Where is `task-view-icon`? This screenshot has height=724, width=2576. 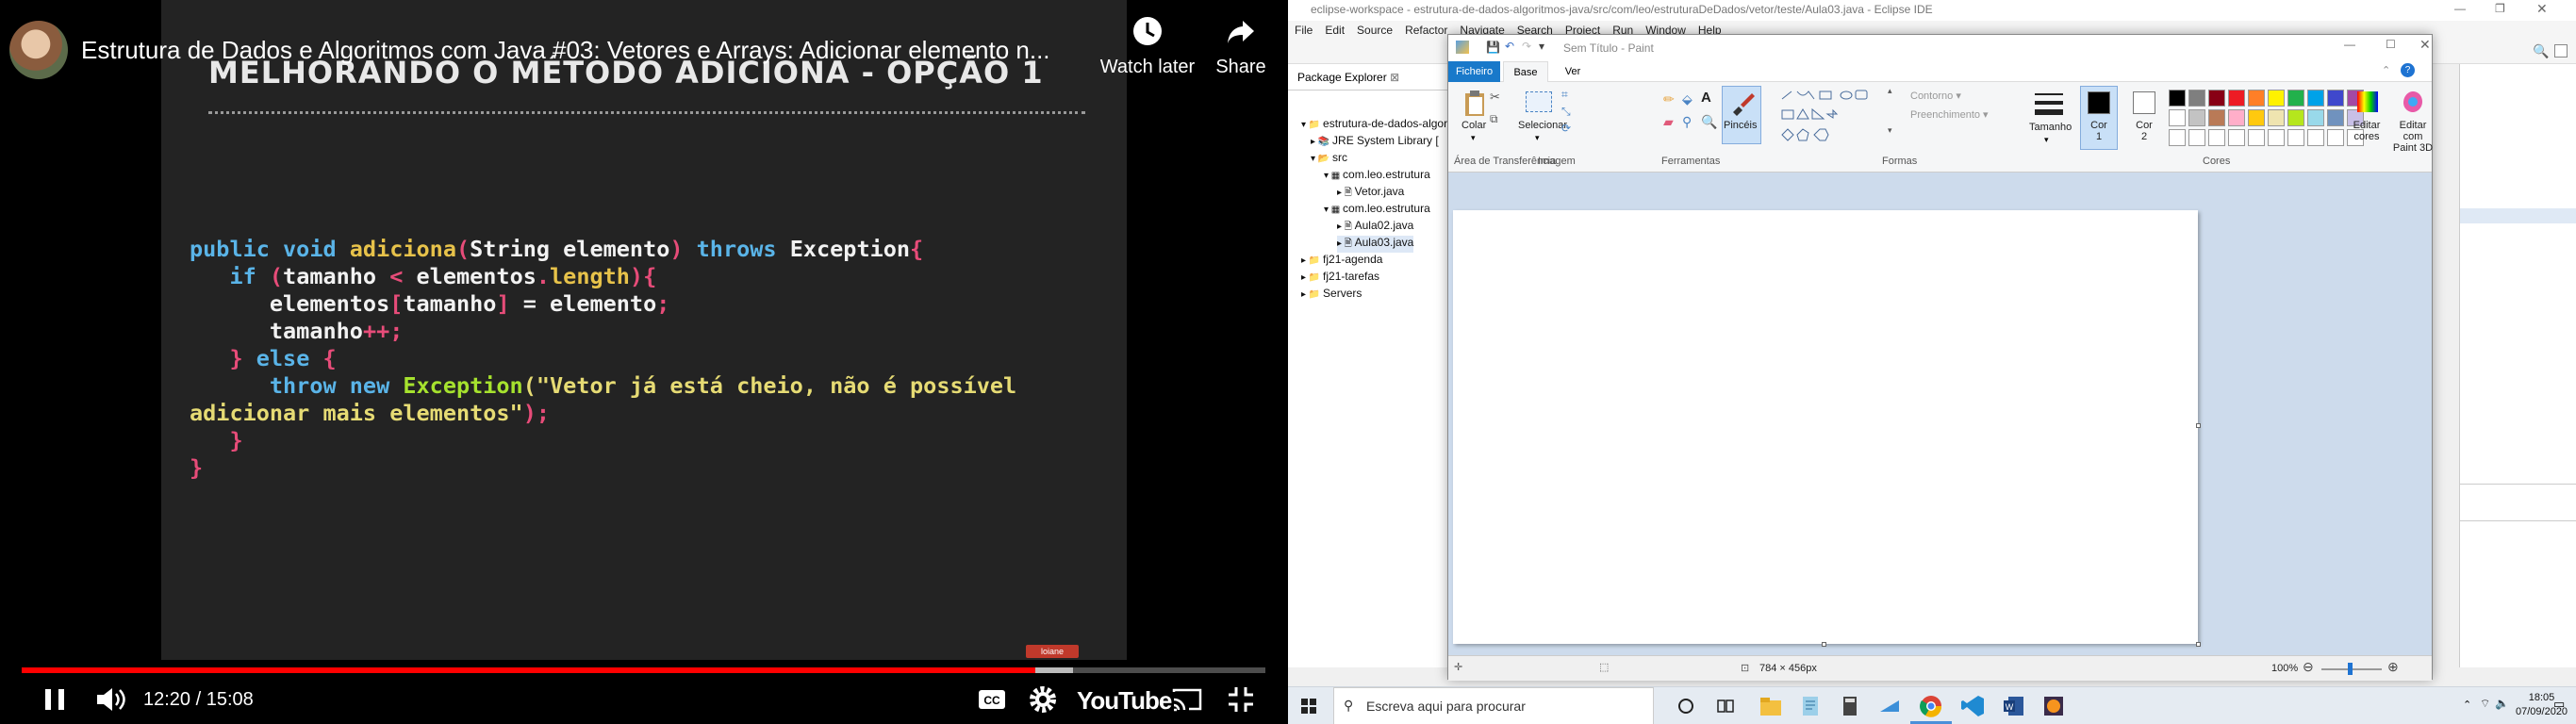
task-view-icon is located at coordinates (1725, 706).